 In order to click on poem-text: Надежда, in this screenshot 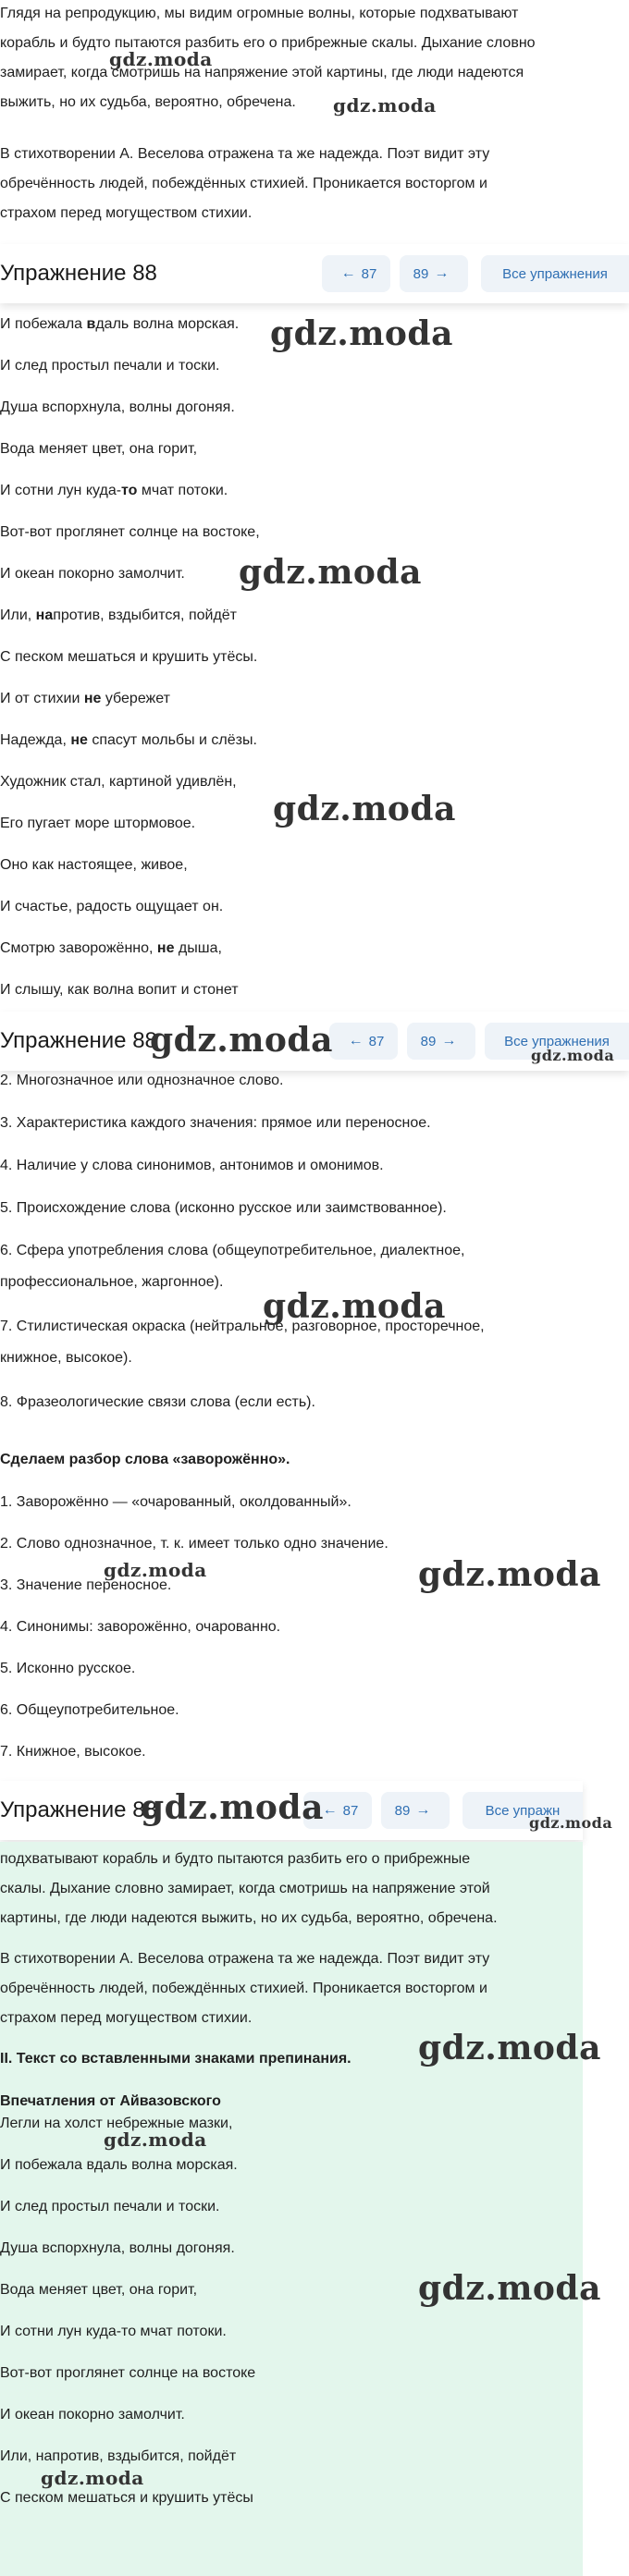, I will do `click(35, 740)`.